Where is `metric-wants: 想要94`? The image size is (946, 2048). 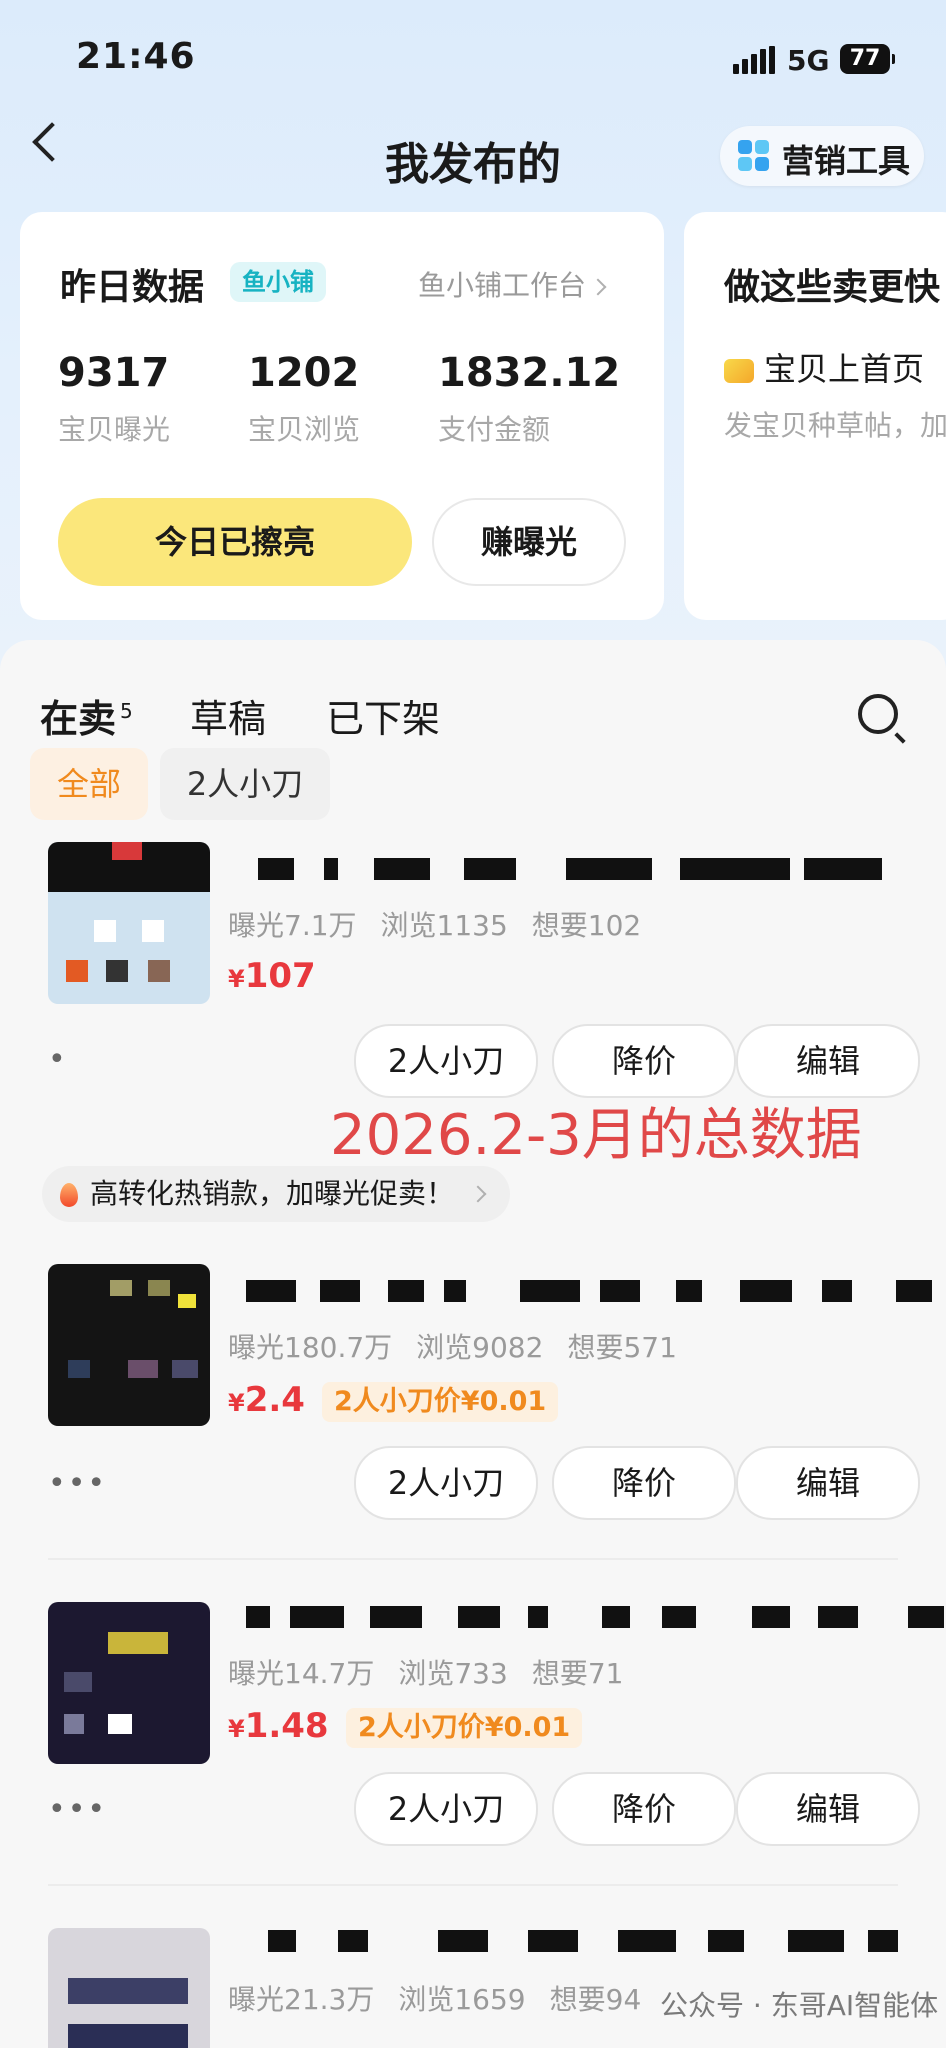 metric-wants: 想要94 is located at coordinates (595, 1999).